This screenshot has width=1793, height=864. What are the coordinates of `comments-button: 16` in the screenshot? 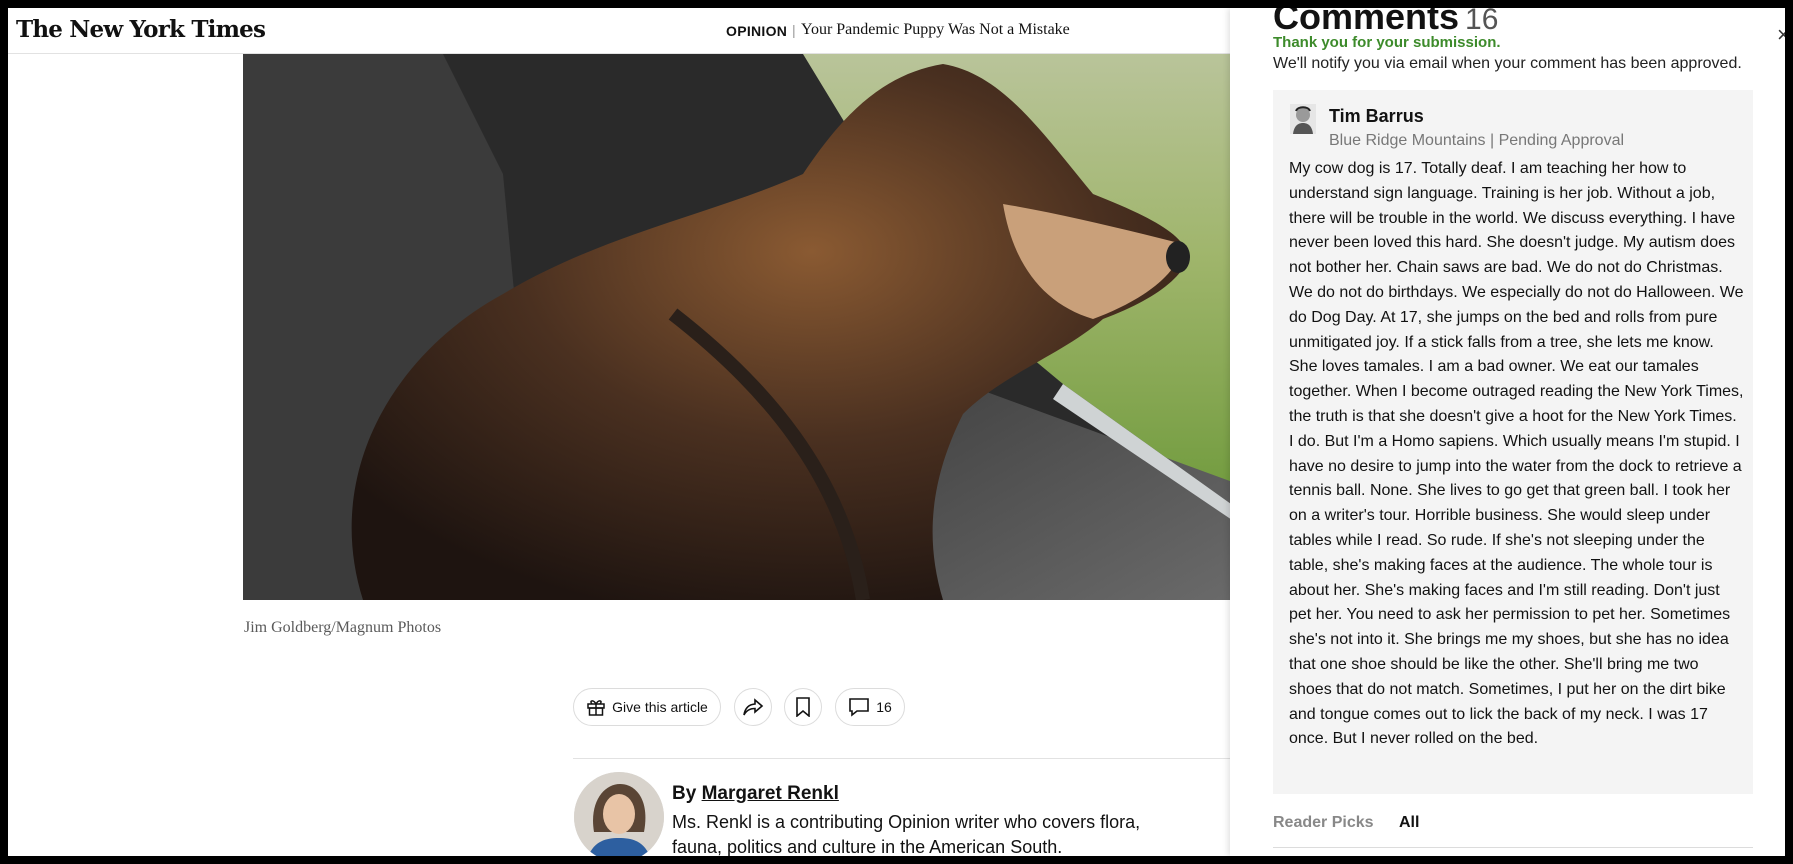 It's located at (870, 707).